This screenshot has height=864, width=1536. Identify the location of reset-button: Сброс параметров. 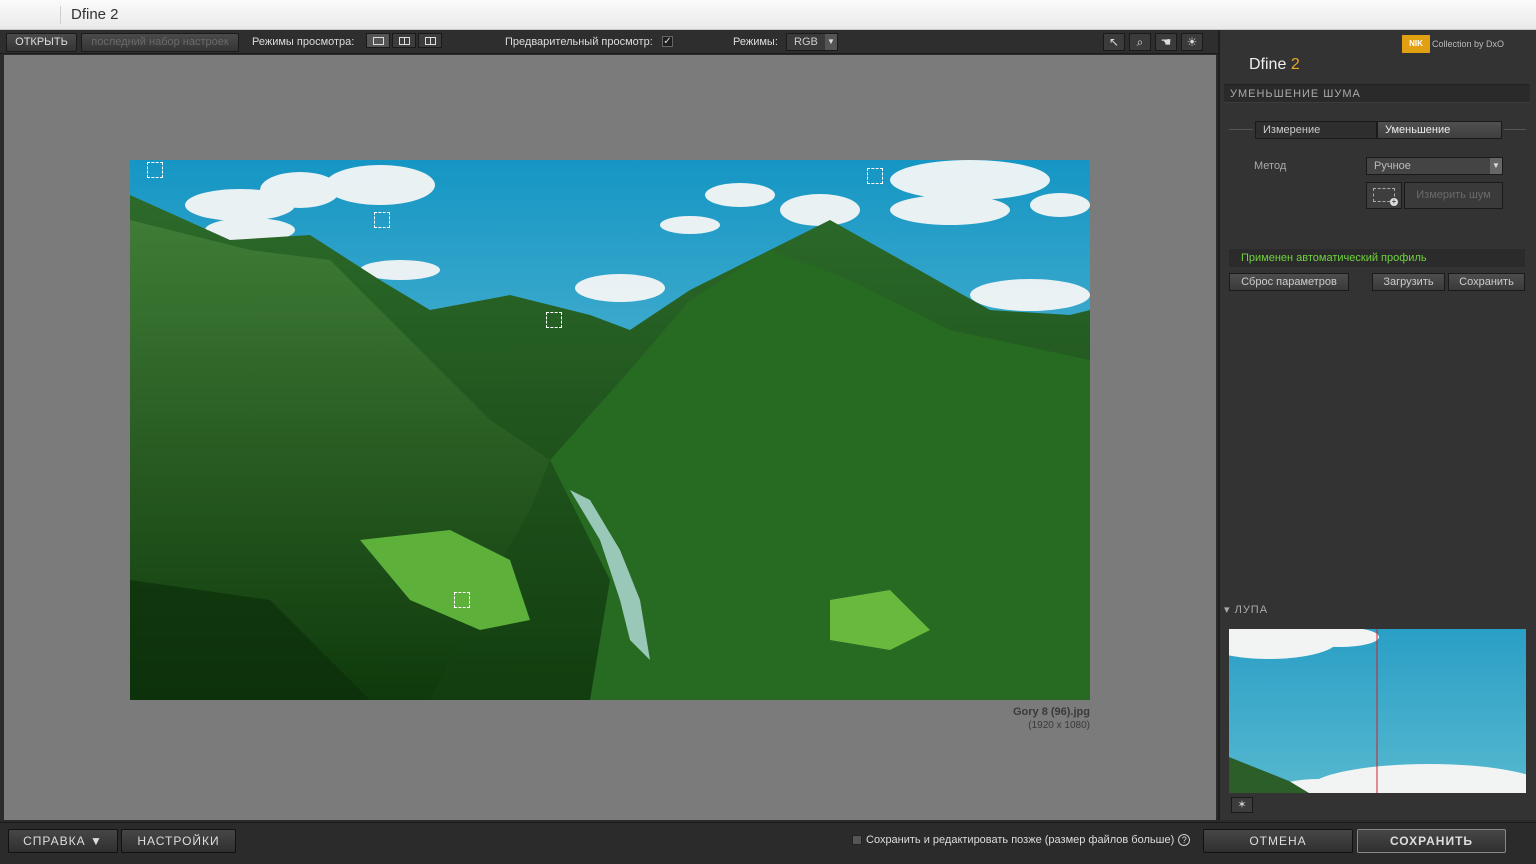
(1289, 282).